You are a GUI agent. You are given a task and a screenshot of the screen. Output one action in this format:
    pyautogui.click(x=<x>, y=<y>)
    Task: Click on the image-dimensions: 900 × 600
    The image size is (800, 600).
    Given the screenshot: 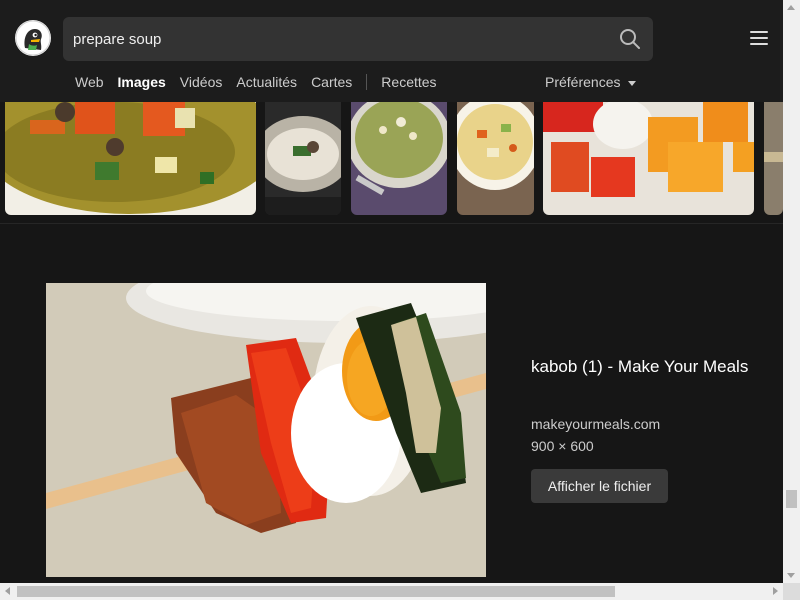 What is the action you would take?
    pyautogui.click(x=562, y=446)
    